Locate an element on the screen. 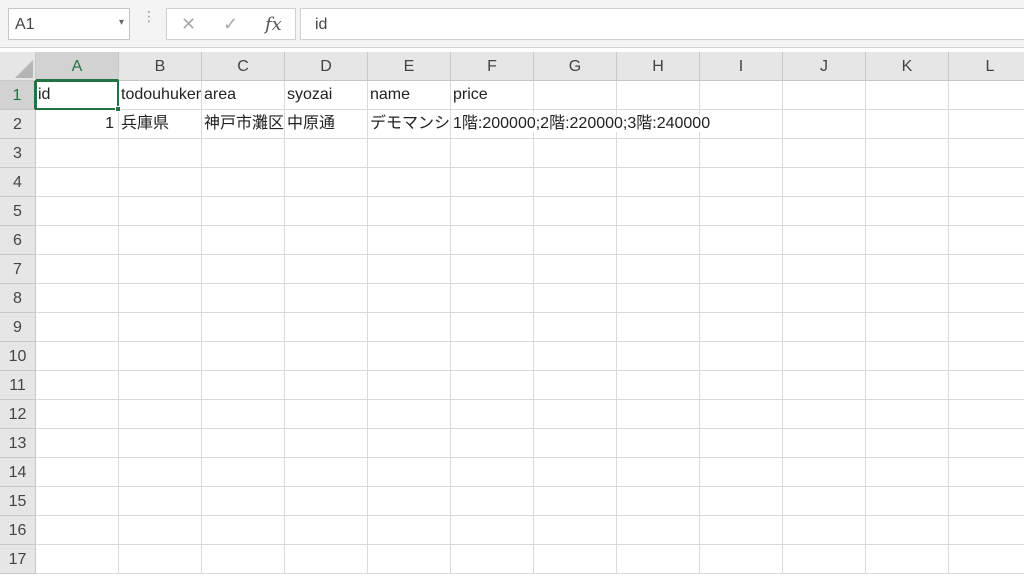  cell-D1: syozai is located at coordinates (326, 95).